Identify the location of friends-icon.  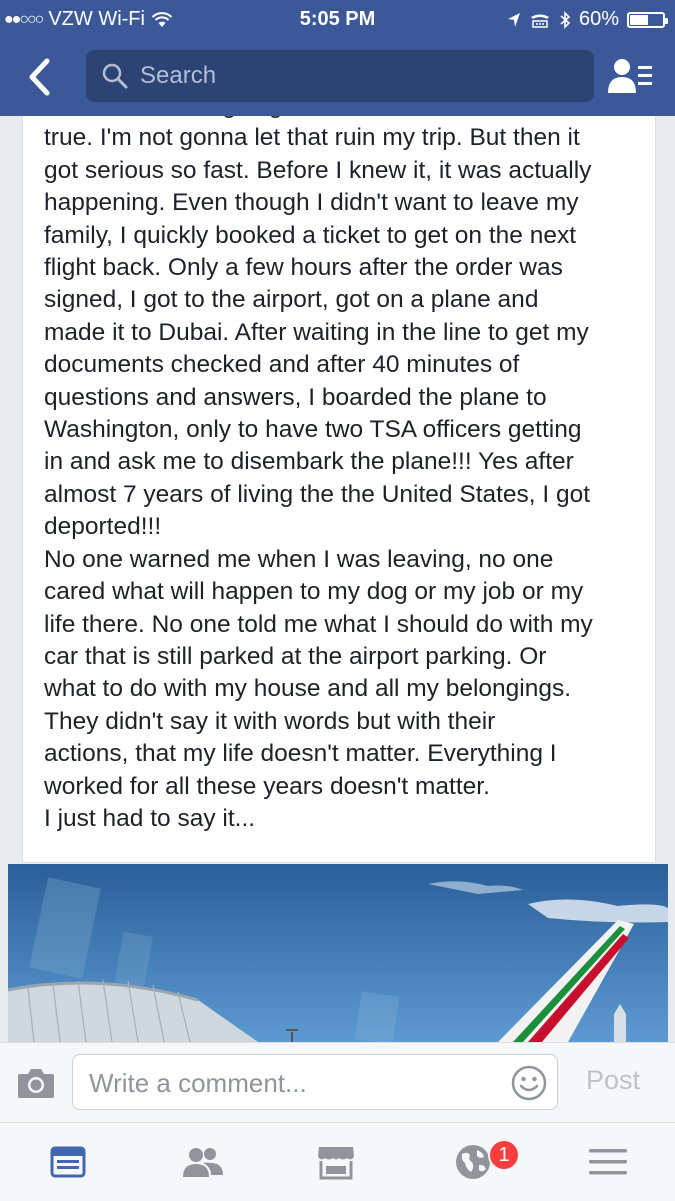
(203, 1162).